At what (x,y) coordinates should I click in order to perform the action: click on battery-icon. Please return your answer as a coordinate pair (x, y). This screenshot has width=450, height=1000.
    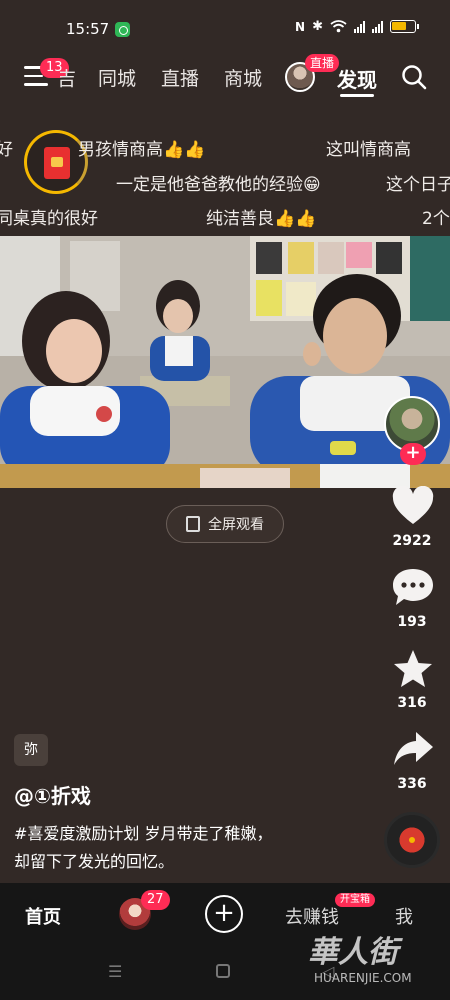
    Looking at the image, I should click on (404, 26).